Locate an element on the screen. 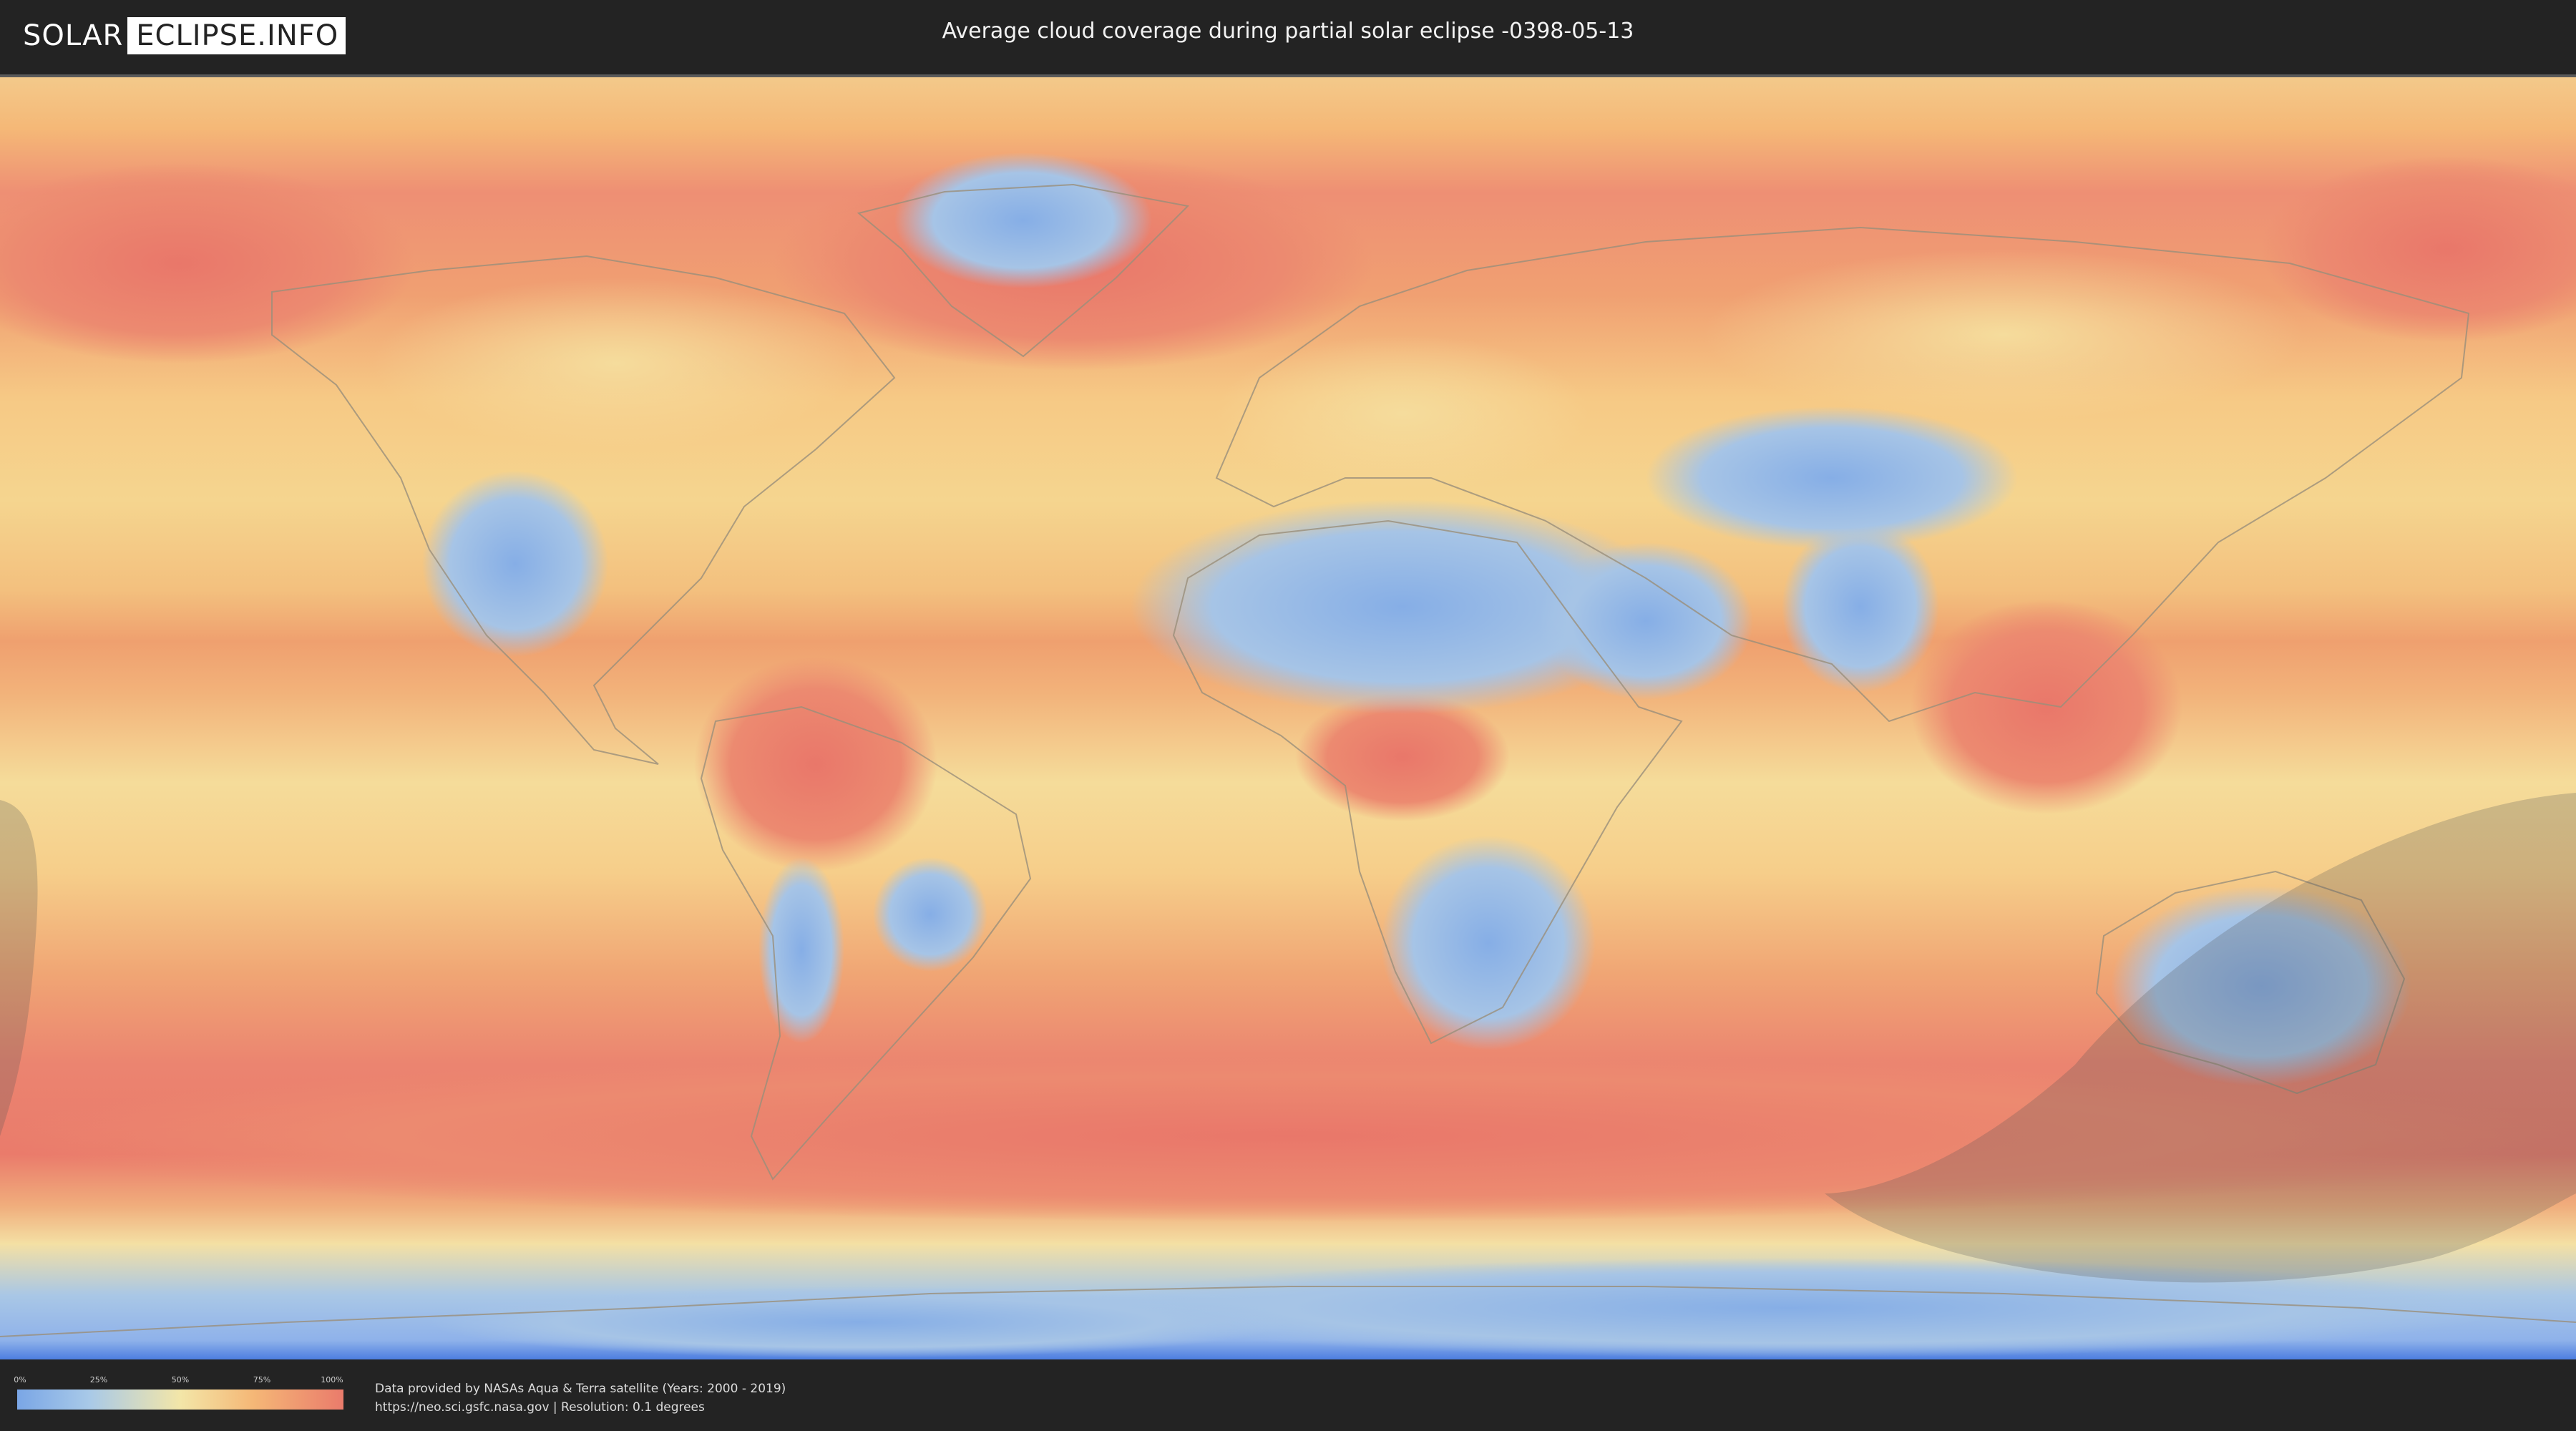 The height and width of the screenshot is (1431, 2576). legend-tick-0: 0% is located at coordinates (20, 1379).